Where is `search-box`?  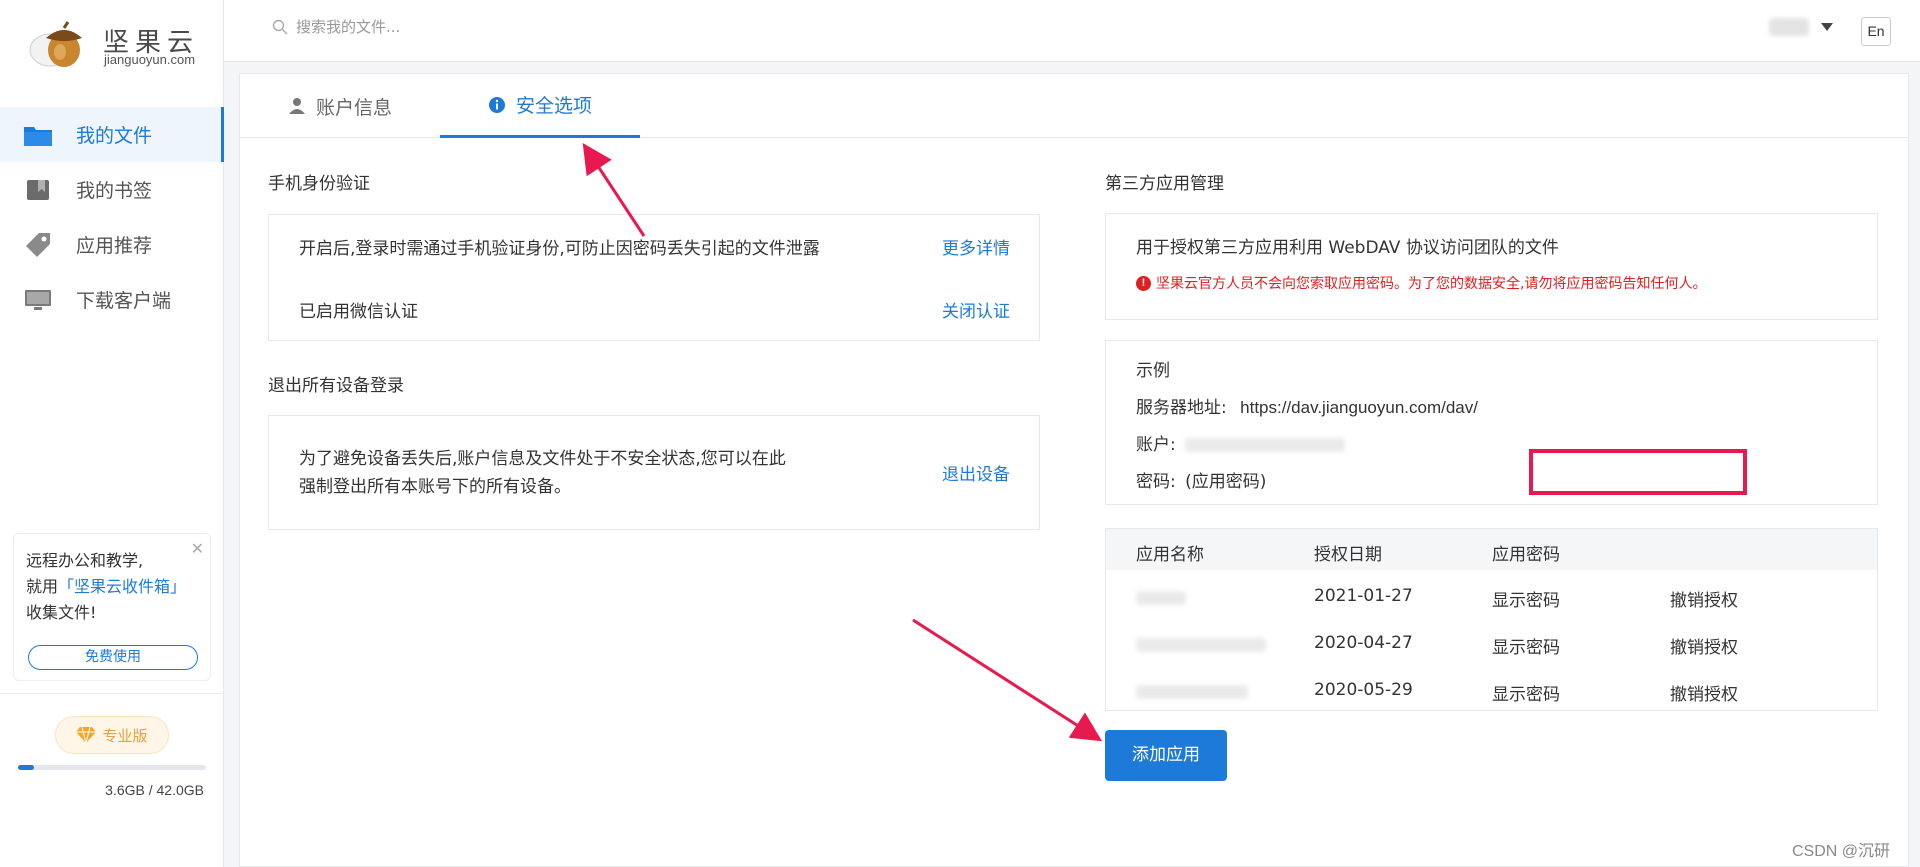 search-box is located at coordinates (484, 27).